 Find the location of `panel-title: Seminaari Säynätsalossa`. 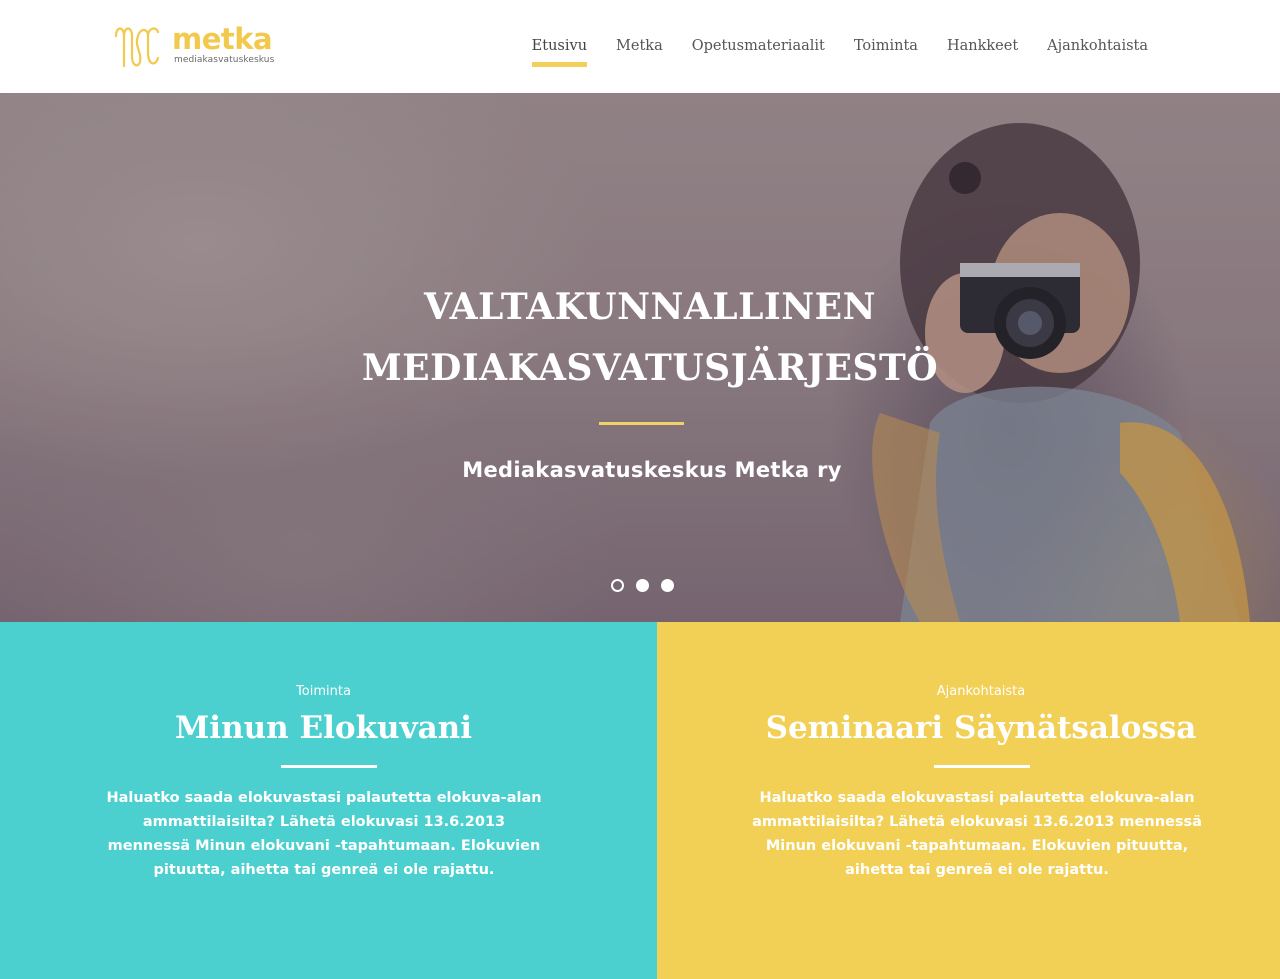

panel-title: Seminaari Säynätsalossa is located at coordinates (980, 728).